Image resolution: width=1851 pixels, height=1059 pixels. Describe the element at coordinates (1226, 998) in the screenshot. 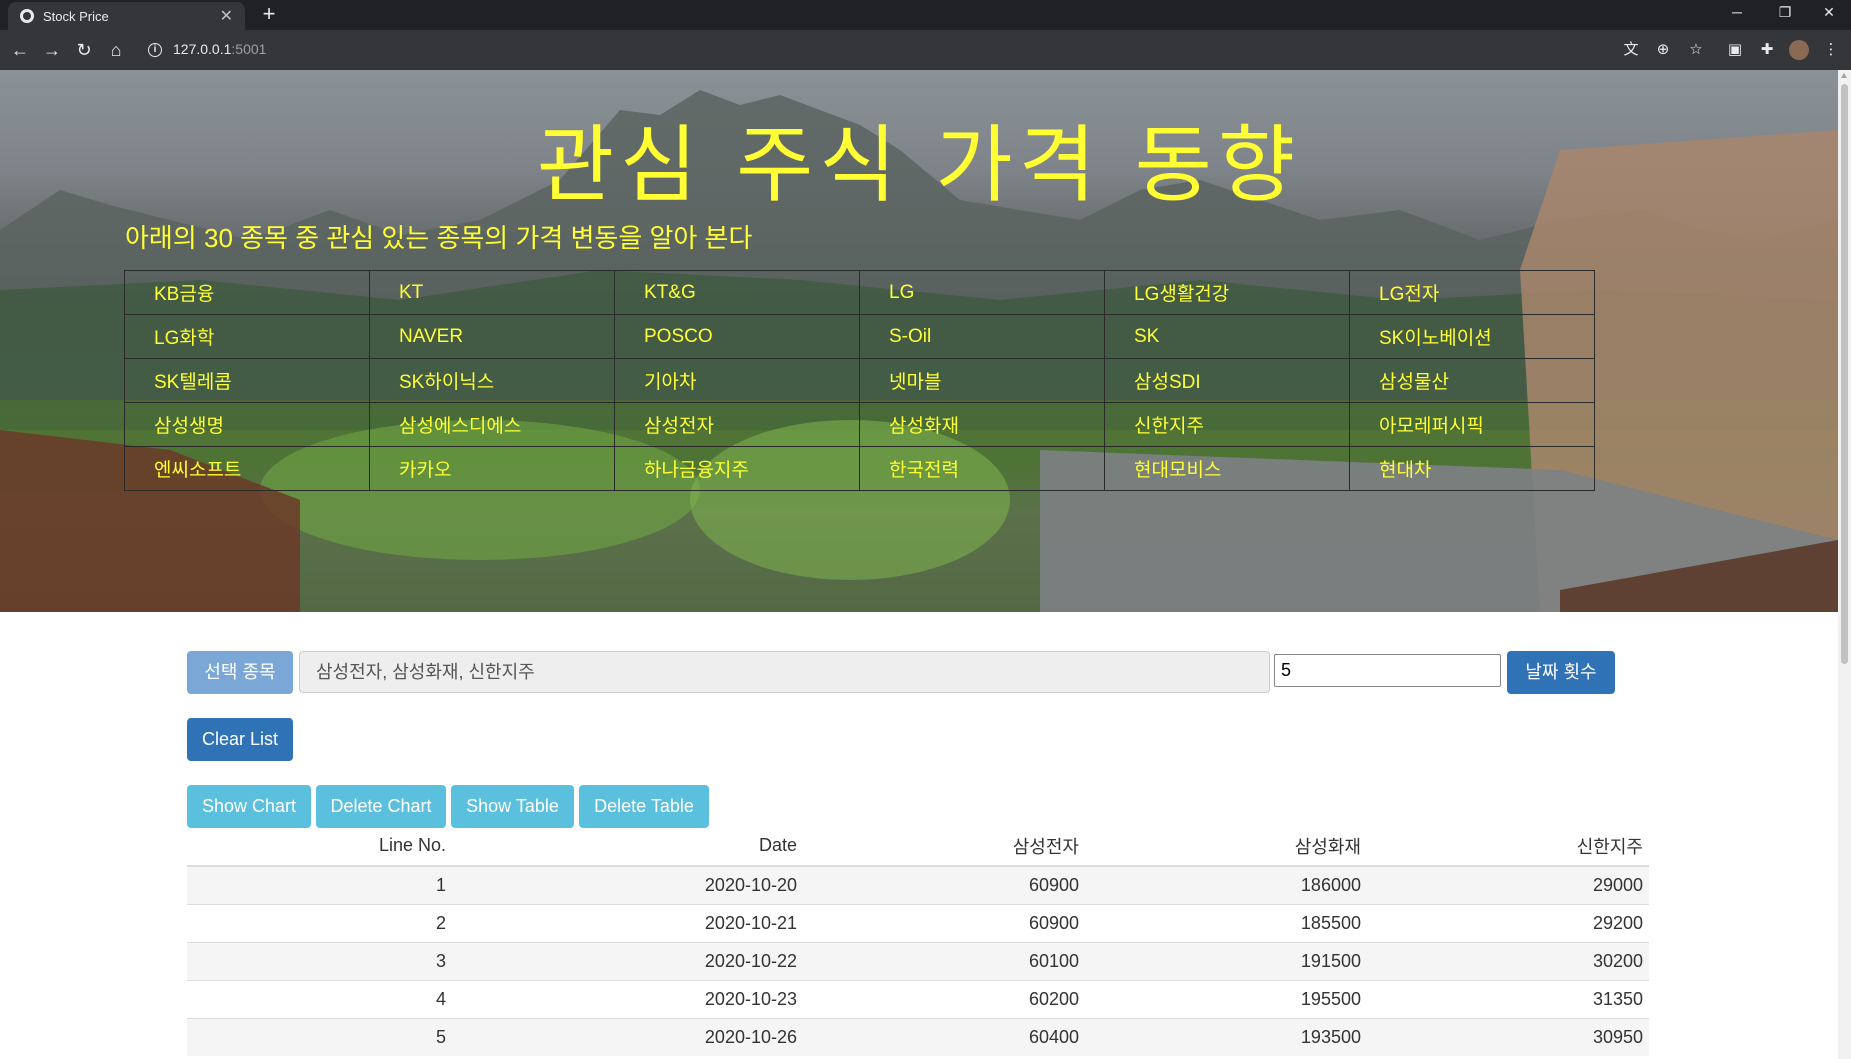

I see `table-cell: 195500` at that location.